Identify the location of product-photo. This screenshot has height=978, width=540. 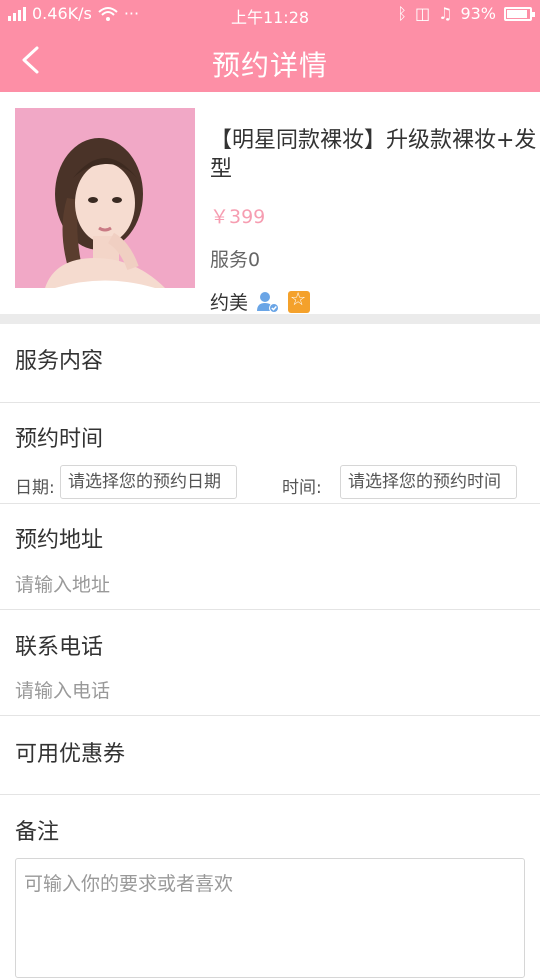
(105, 198).